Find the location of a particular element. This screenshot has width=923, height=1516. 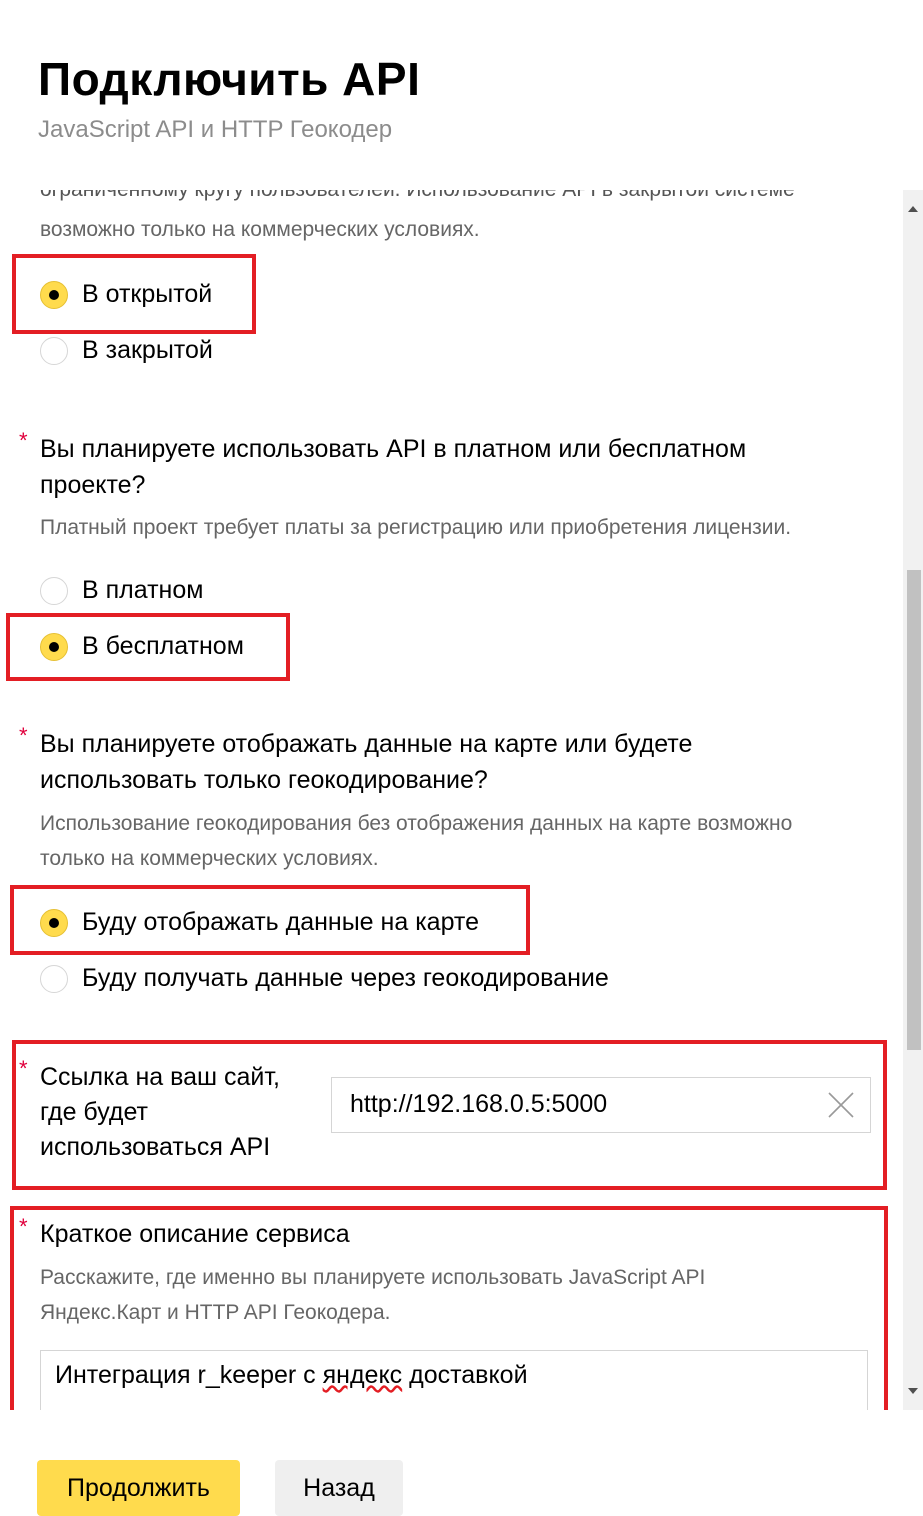

page-subtitle: JavaScript API и HTTP Геокодер is located at coordinates (215, 129).